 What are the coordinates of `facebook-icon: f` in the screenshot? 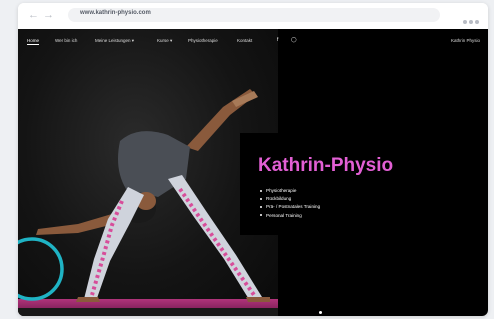 It's located at (277, 40).